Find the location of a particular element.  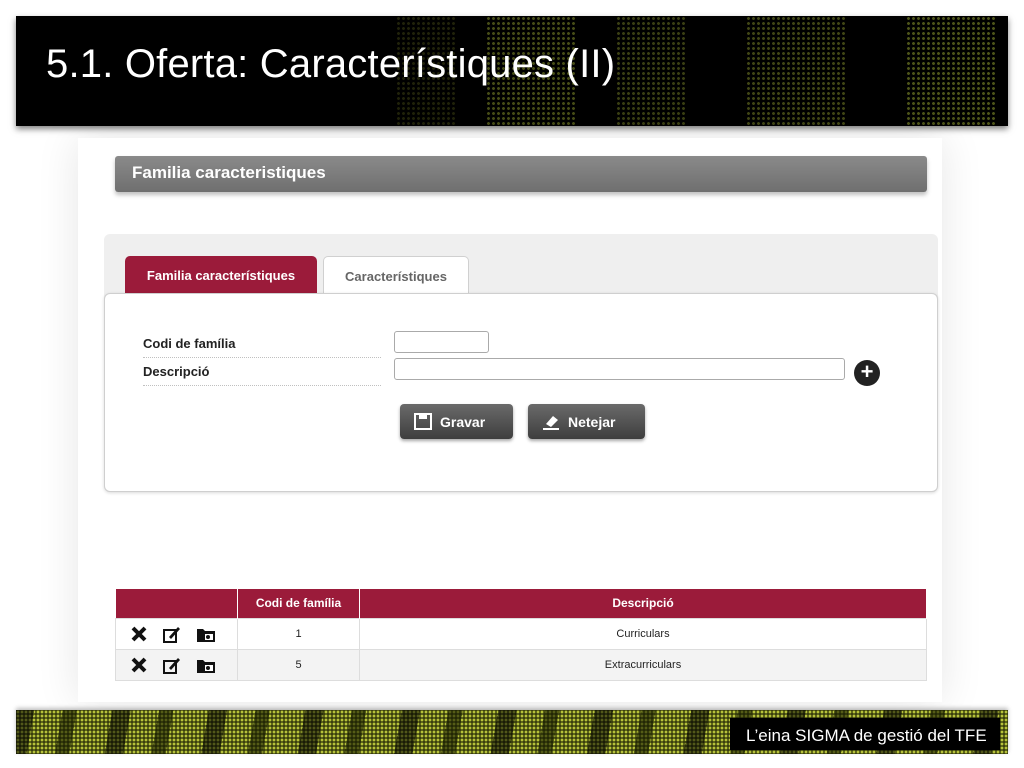

clear-label: Netejar is located at coordinates (592, 422).